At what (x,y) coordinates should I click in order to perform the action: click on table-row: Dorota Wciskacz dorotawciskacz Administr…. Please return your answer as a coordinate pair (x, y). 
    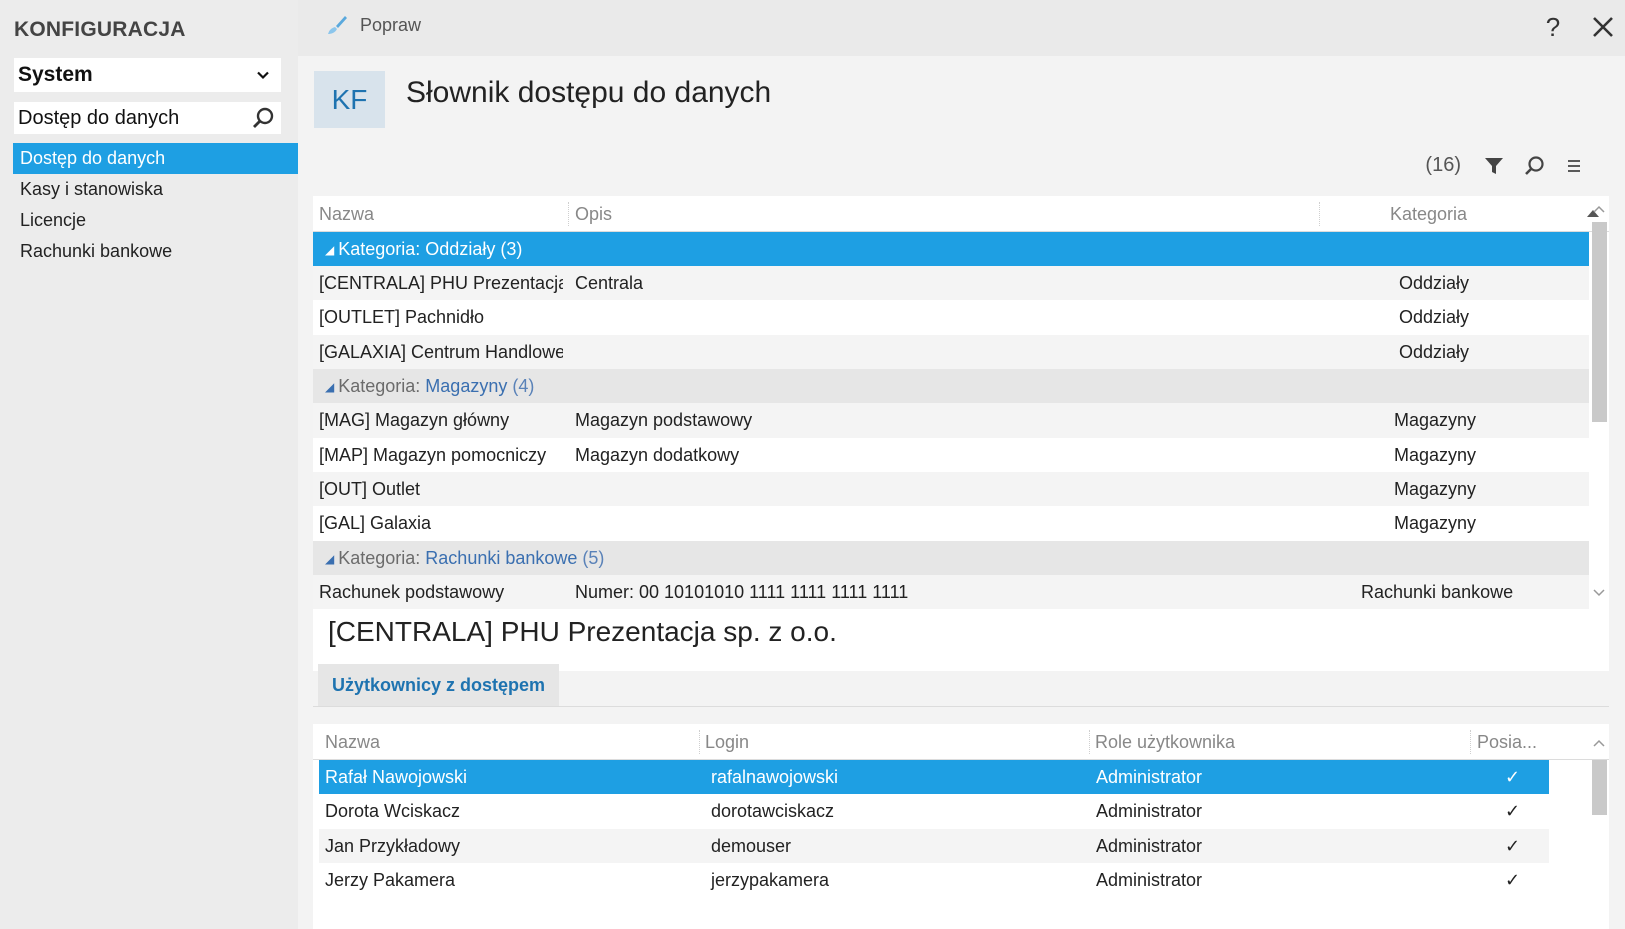
    Looking at the image, I should click on (934, 811).